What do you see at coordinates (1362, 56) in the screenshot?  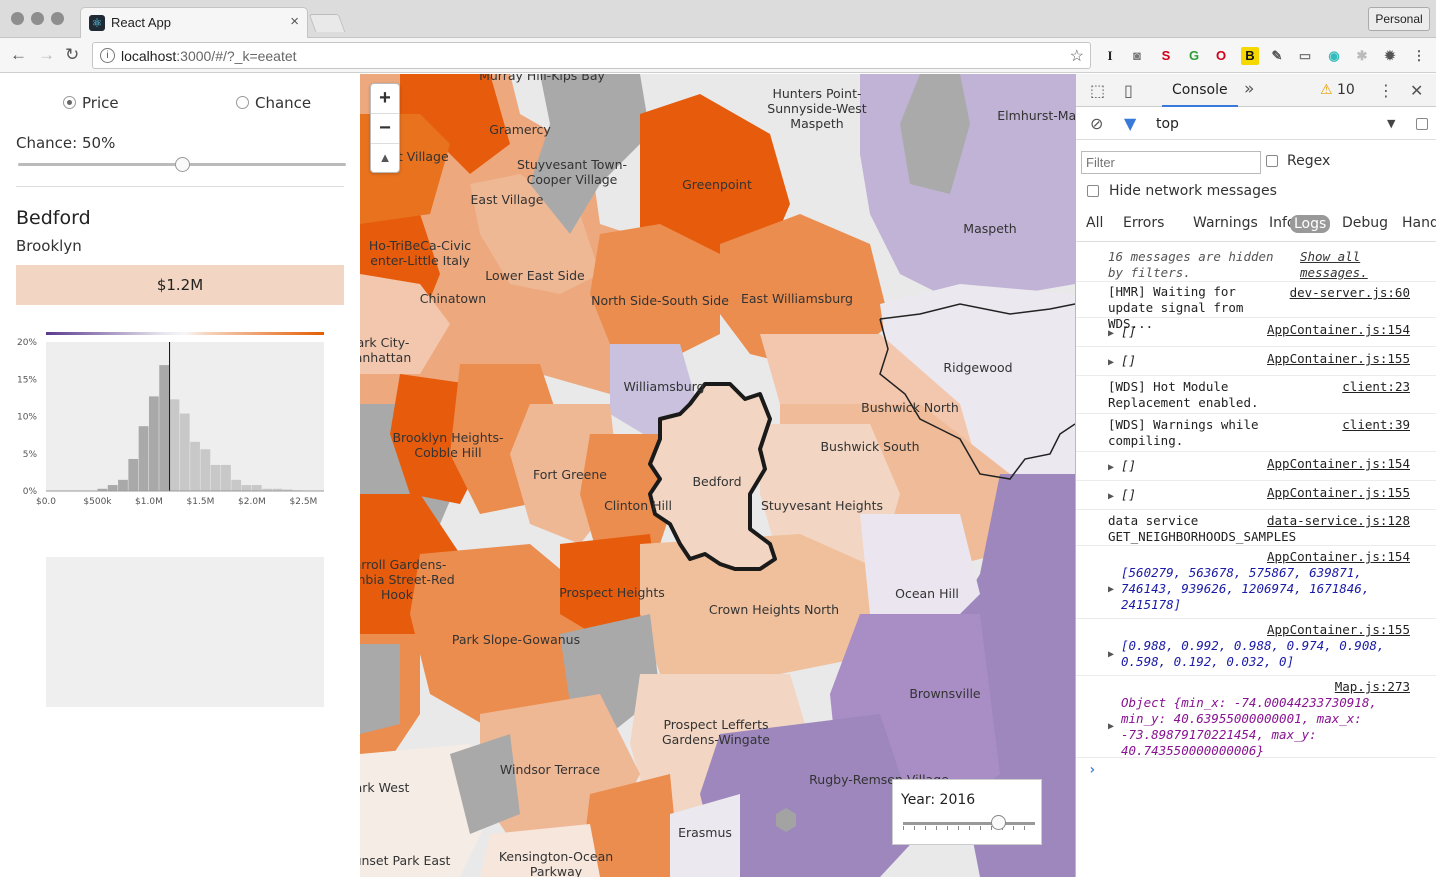 I see `settings-extension-icon: ✱` at bounding box center [1362, 56].